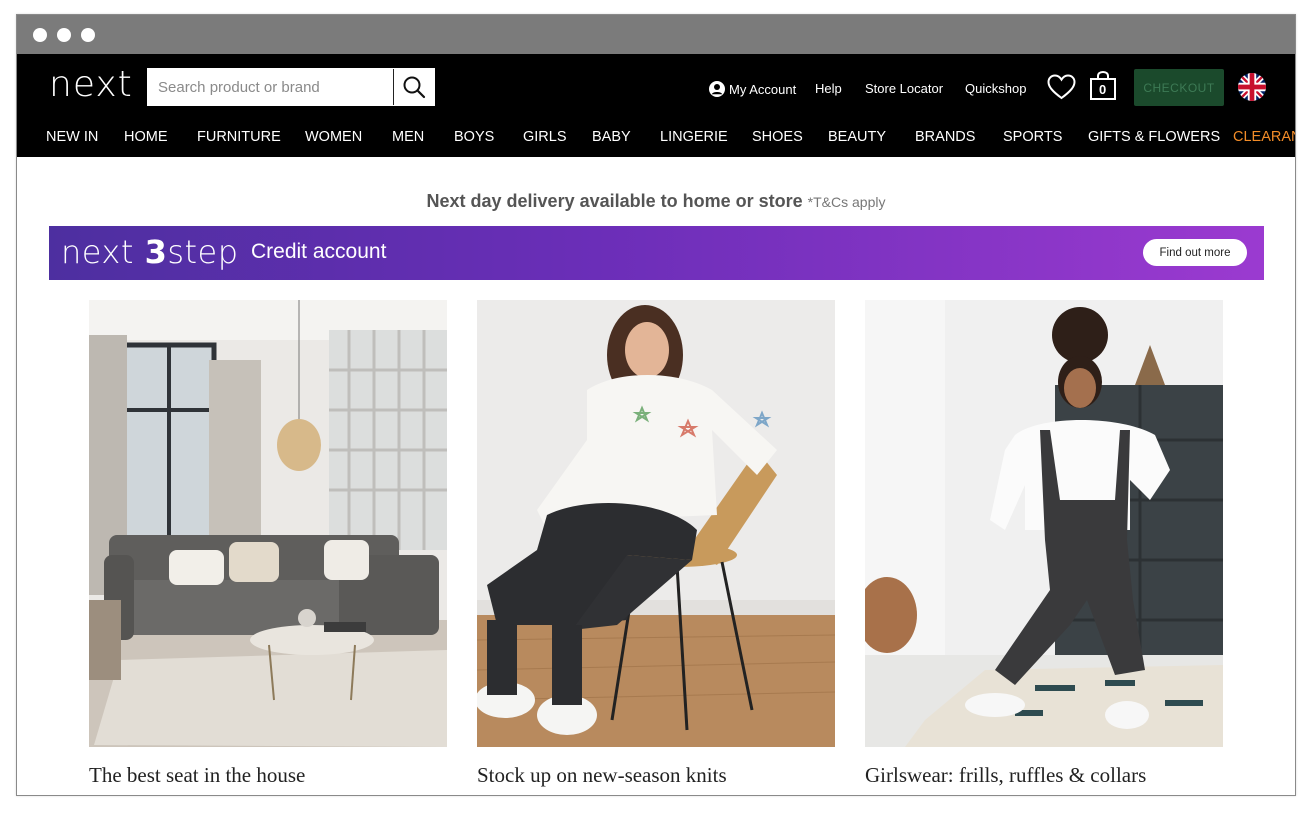 This screenshot has width=1314, height=814. What do you see at coordinates (1195, 252) in the screenshot?
I see `find-out-more-button: Find out more` at bounding box center [1195, 252].